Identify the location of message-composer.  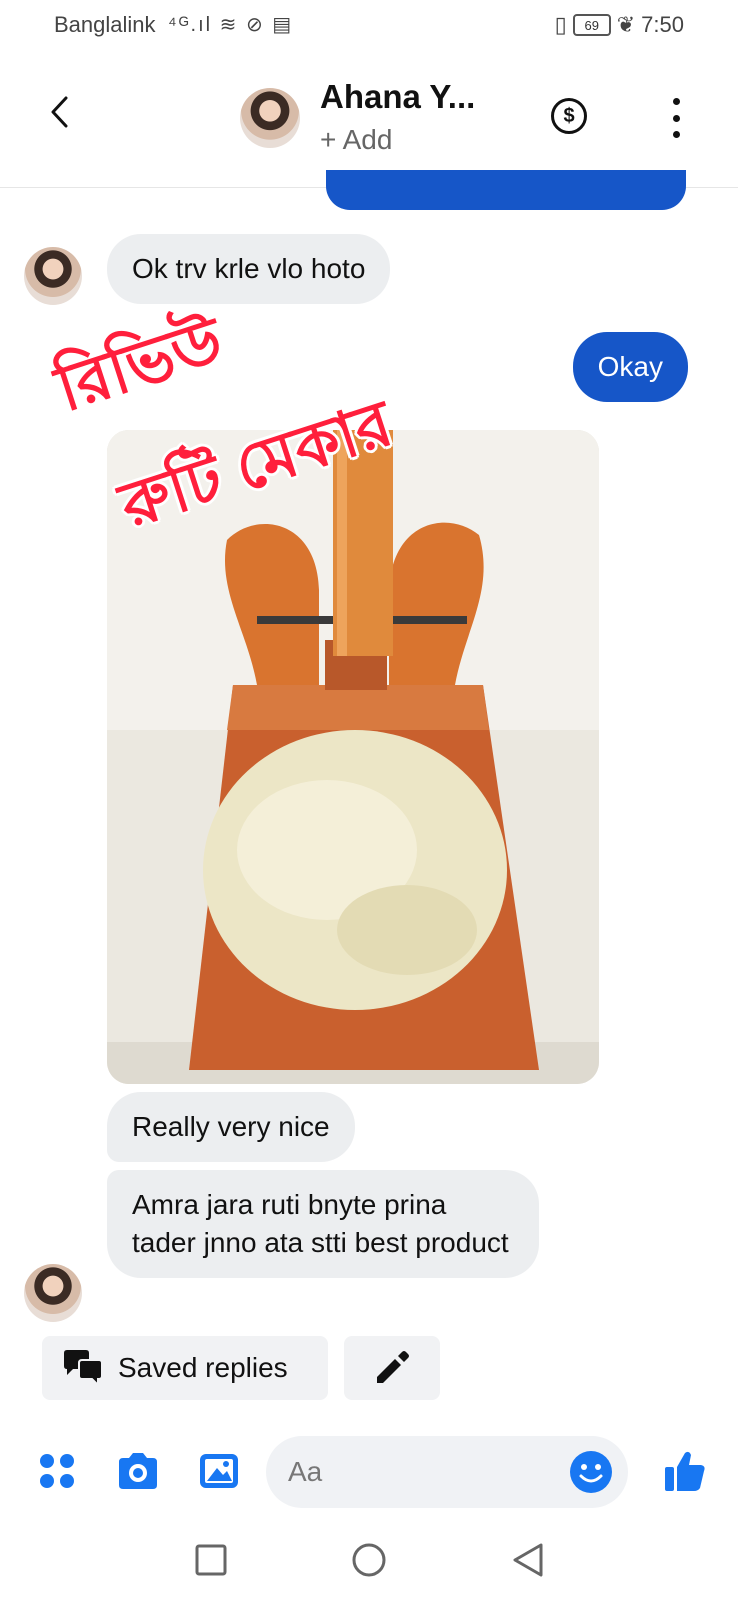
(369, 1470).